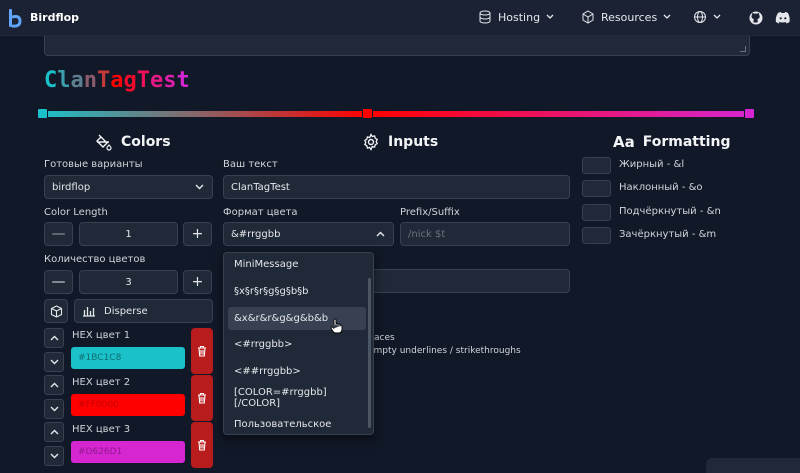  Describe the element at coordinates (384, 338) in the screenshot. I see `option-partial-text-1: aces` at that location.